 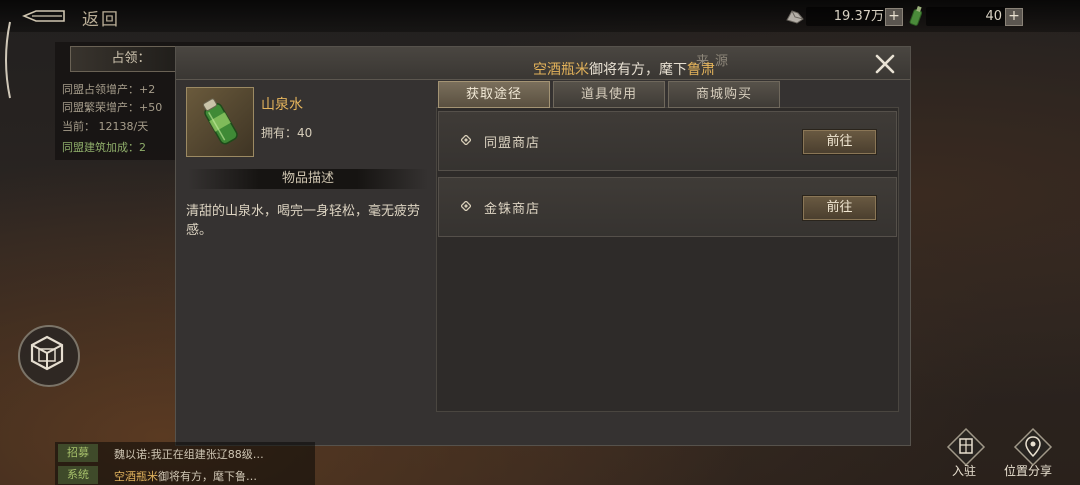 What do you see at coordinates (131, 59) in the screenshot?
I see `occupation-title: 占领：` at bounding box center [131, 59].